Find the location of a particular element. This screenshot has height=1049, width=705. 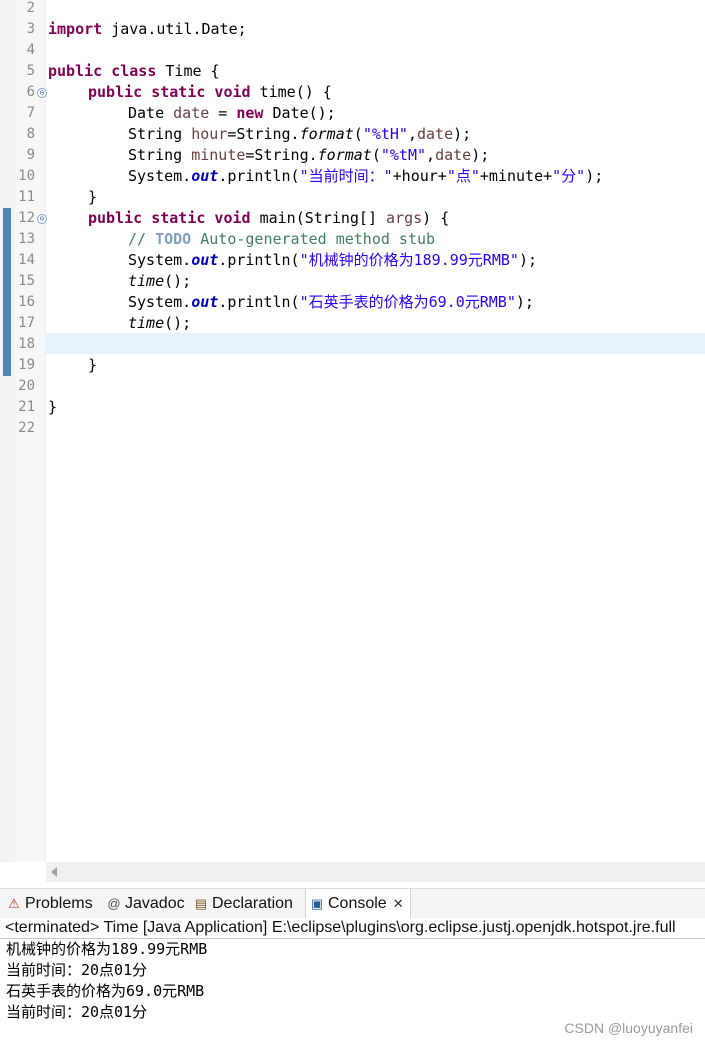

code-line-12: public static void main(String[] args) { is located at coordinates (269, 218).